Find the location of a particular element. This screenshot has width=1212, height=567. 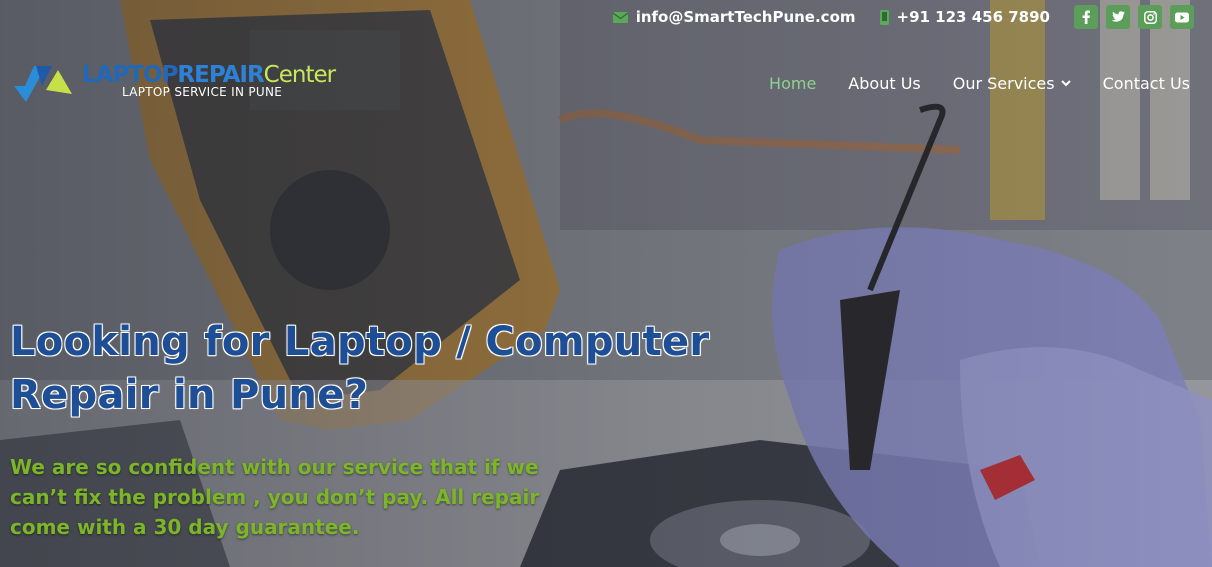

nav-item-label: Home is located at coordinates (792, 83).